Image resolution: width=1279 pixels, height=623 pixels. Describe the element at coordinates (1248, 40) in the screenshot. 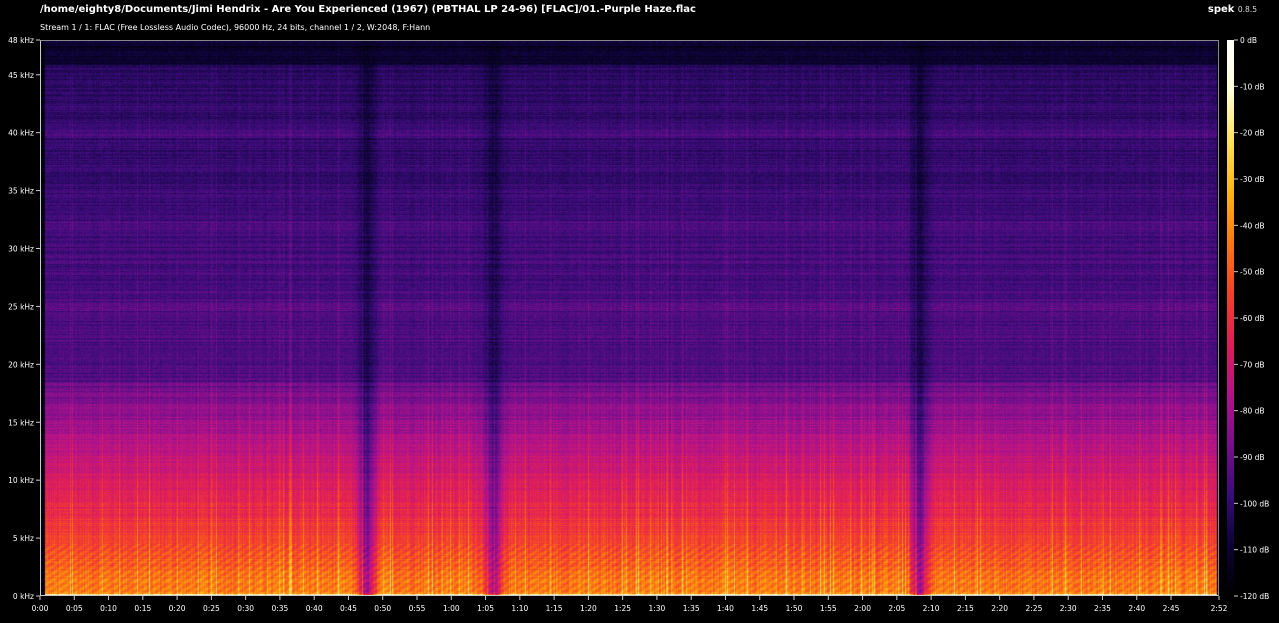

I see `db-tick-label: 0 dB` at that location.